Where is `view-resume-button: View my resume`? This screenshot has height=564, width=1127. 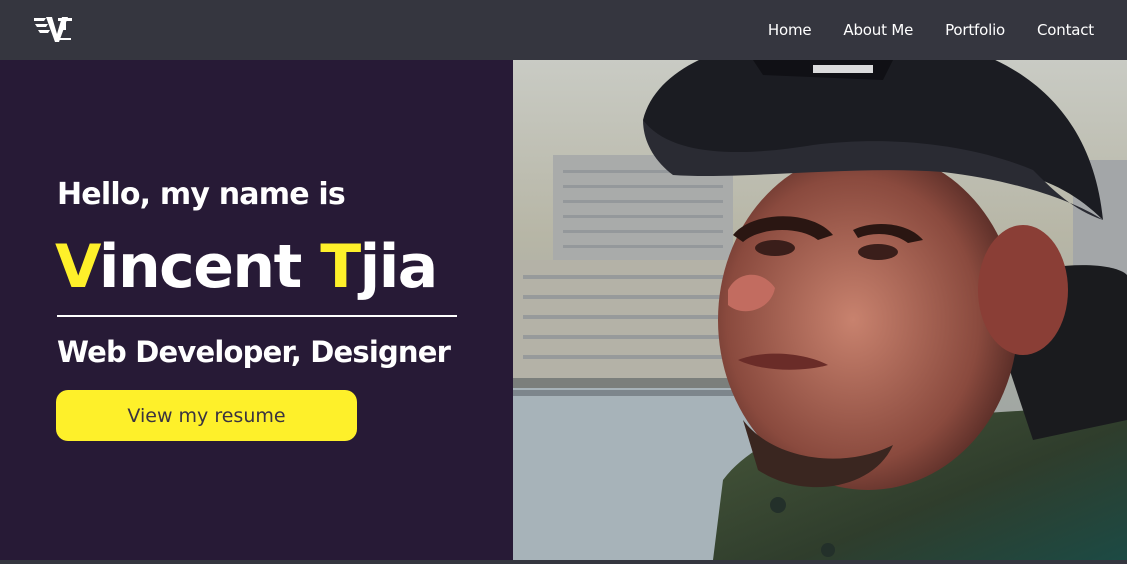 view-resume-button: View my resume is located at coordinates (206, 415).